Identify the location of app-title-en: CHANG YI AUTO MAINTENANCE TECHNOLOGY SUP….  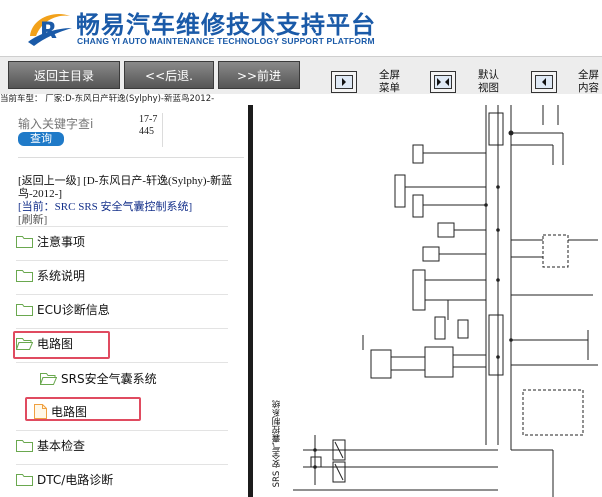
(226, 41).